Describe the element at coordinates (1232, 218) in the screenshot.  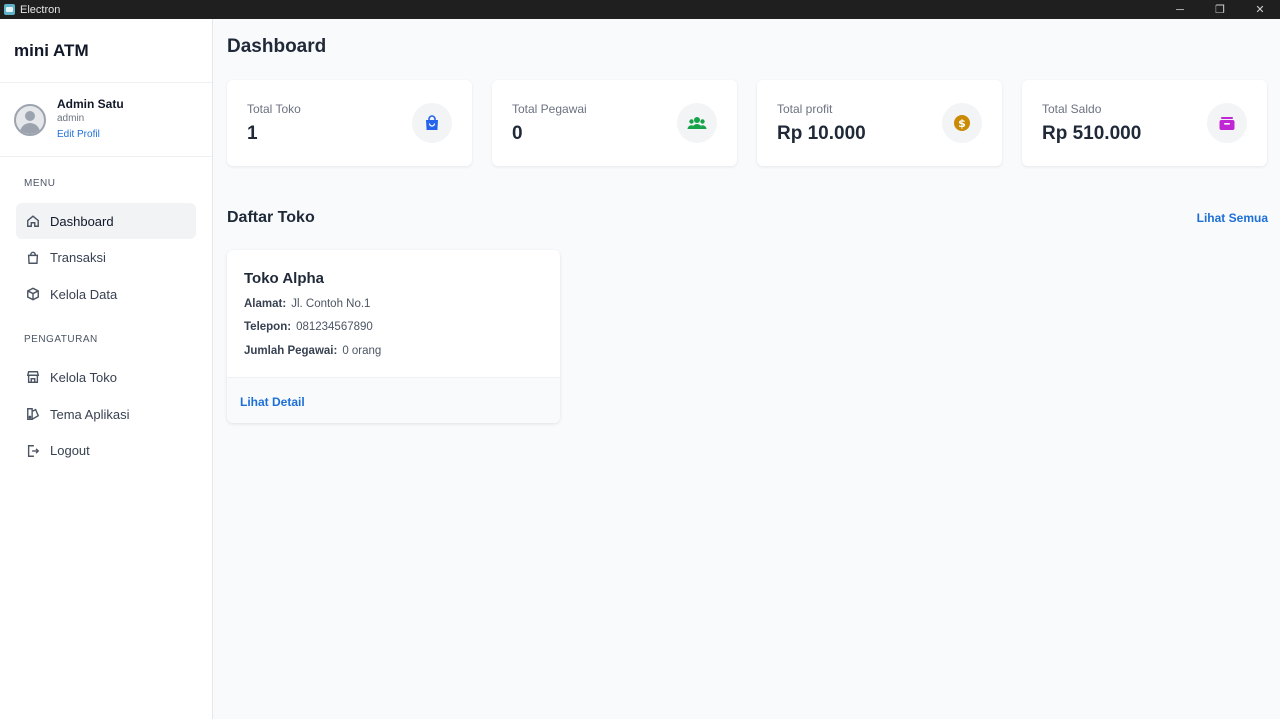
I see `see-all-link: Lihat Semua` at that location.